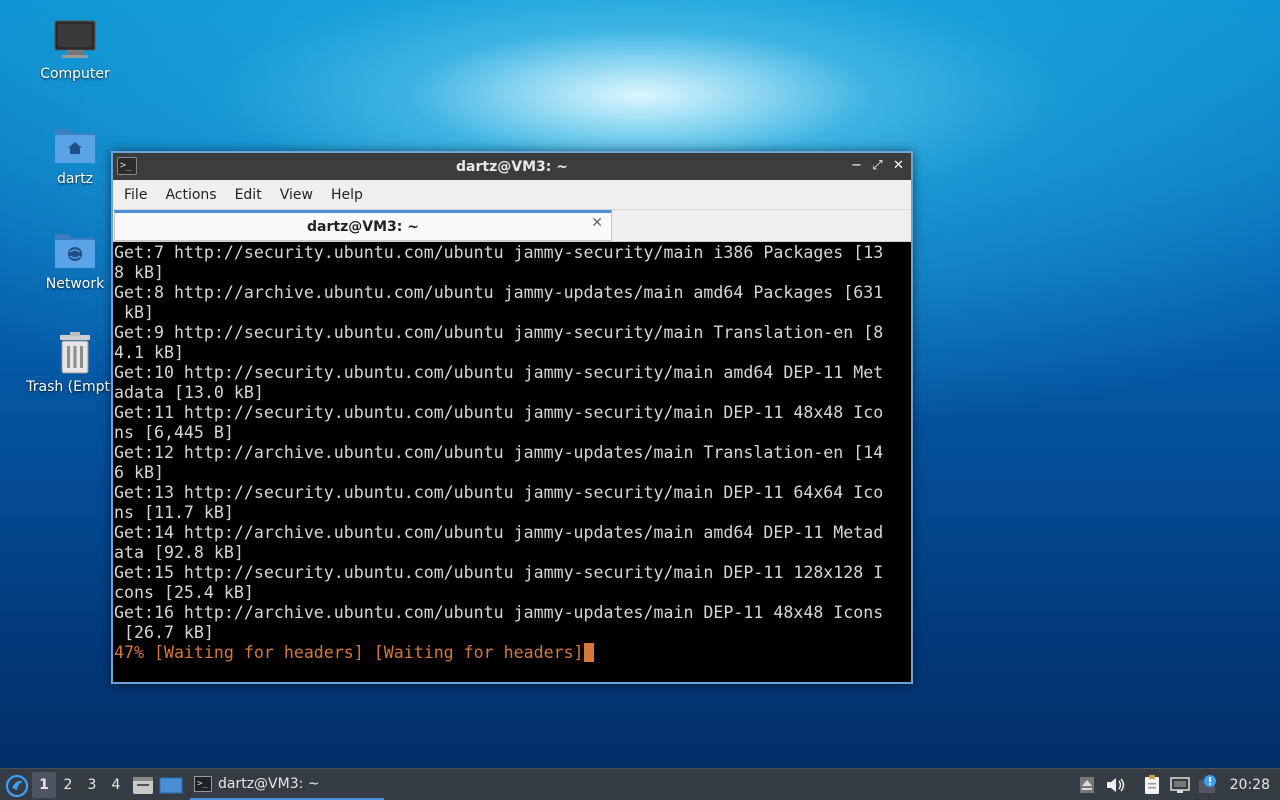  Describe the element at coordinates (134, 312) in the screenshot. I see `terminal-line: kB]` at that location.